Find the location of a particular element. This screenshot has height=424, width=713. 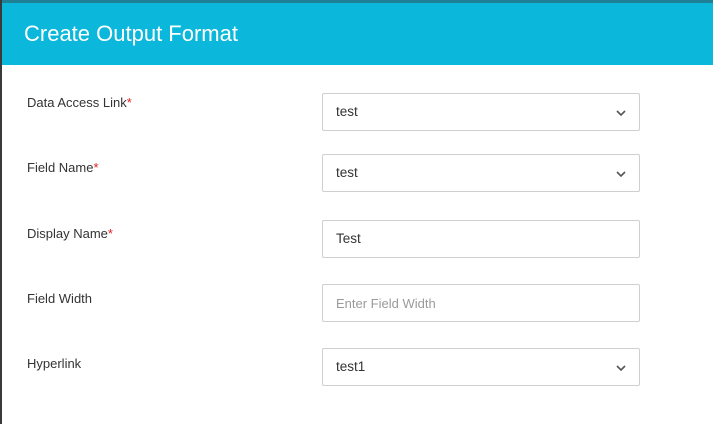

field-width-label: Field Width is located at coordinates (60, 298).